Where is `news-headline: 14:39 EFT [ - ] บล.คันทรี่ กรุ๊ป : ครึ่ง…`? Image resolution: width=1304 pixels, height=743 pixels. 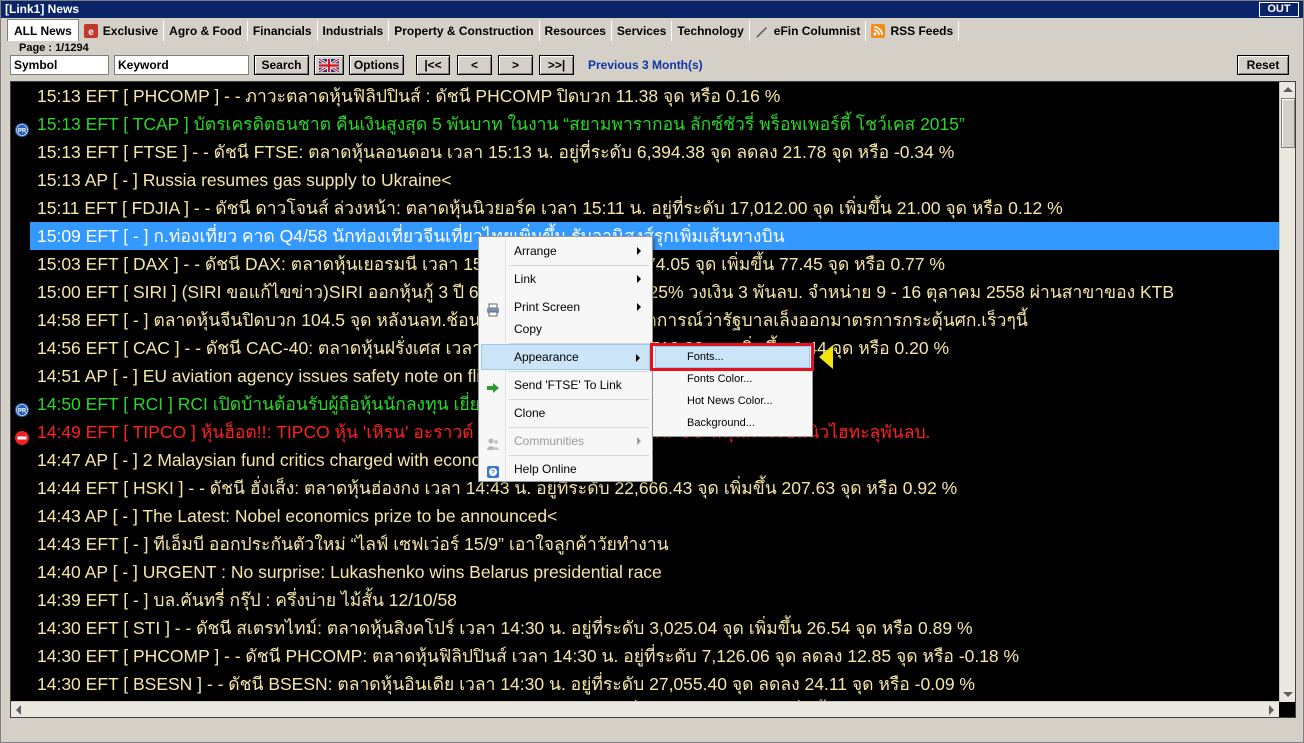
news-headline: 14:39 EFT [ - ] บล.คันทรี่ กรุ๊ป : ครึ่ง… is located at coordinates (247, 600).